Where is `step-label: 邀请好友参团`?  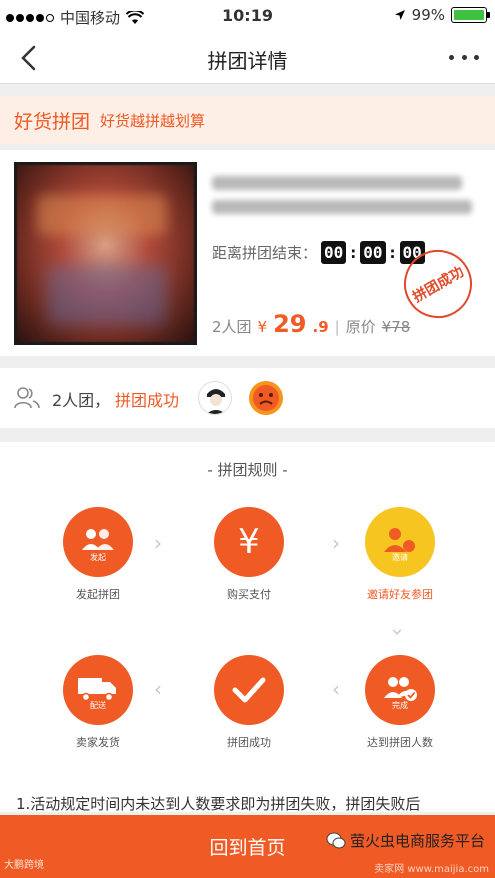 step-label: 邀请好友参团 is located at coordinates (400, 594).